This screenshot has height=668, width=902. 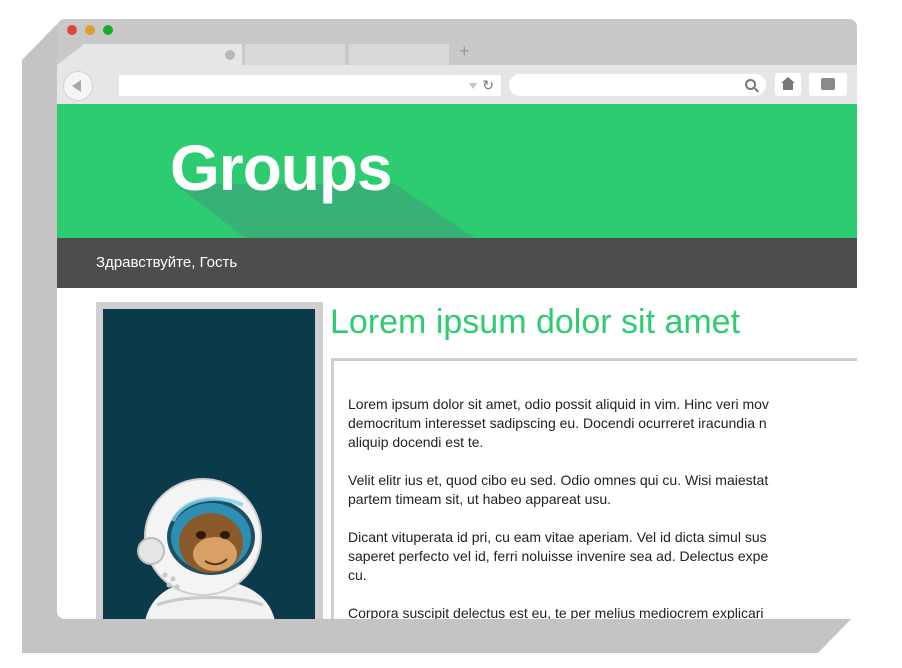 I want to click on back-button, so click(x=78, y=86).